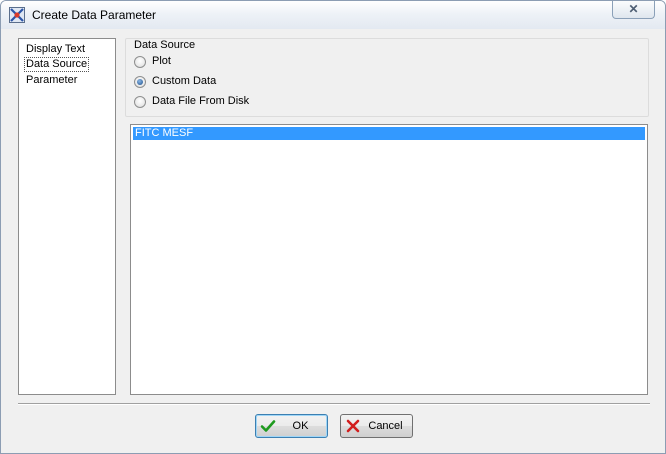 The image size is (666, 454). What do you see at coordinates (57, 64) in the screenshot?
I see `nav-item-data-source: Data Source` at bounding box center [57, 64].